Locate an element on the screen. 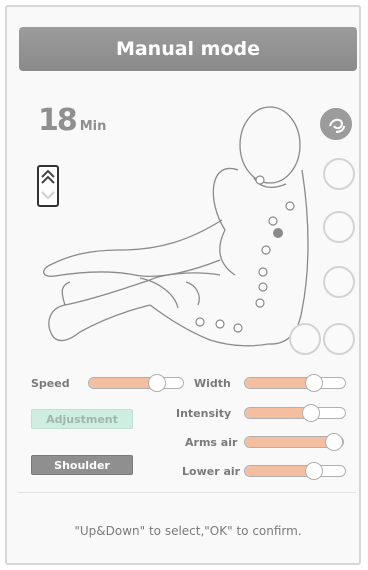  arms-air-label: Arms air is located at coordinates (211, 442).